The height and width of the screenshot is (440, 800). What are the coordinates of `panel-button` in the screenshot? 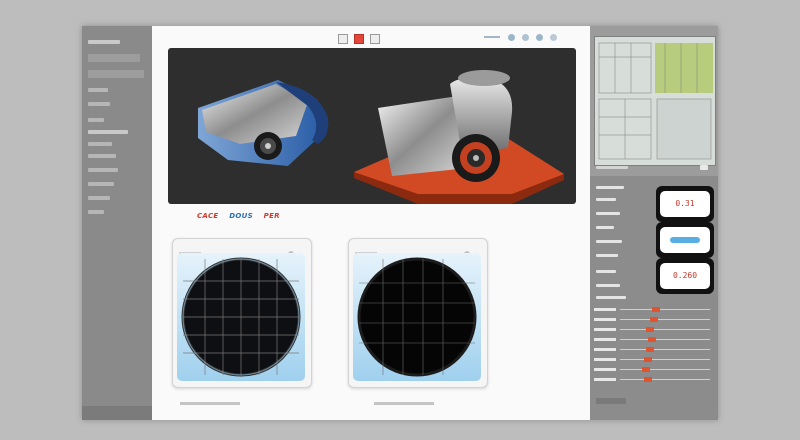 It's located at (704, 167).